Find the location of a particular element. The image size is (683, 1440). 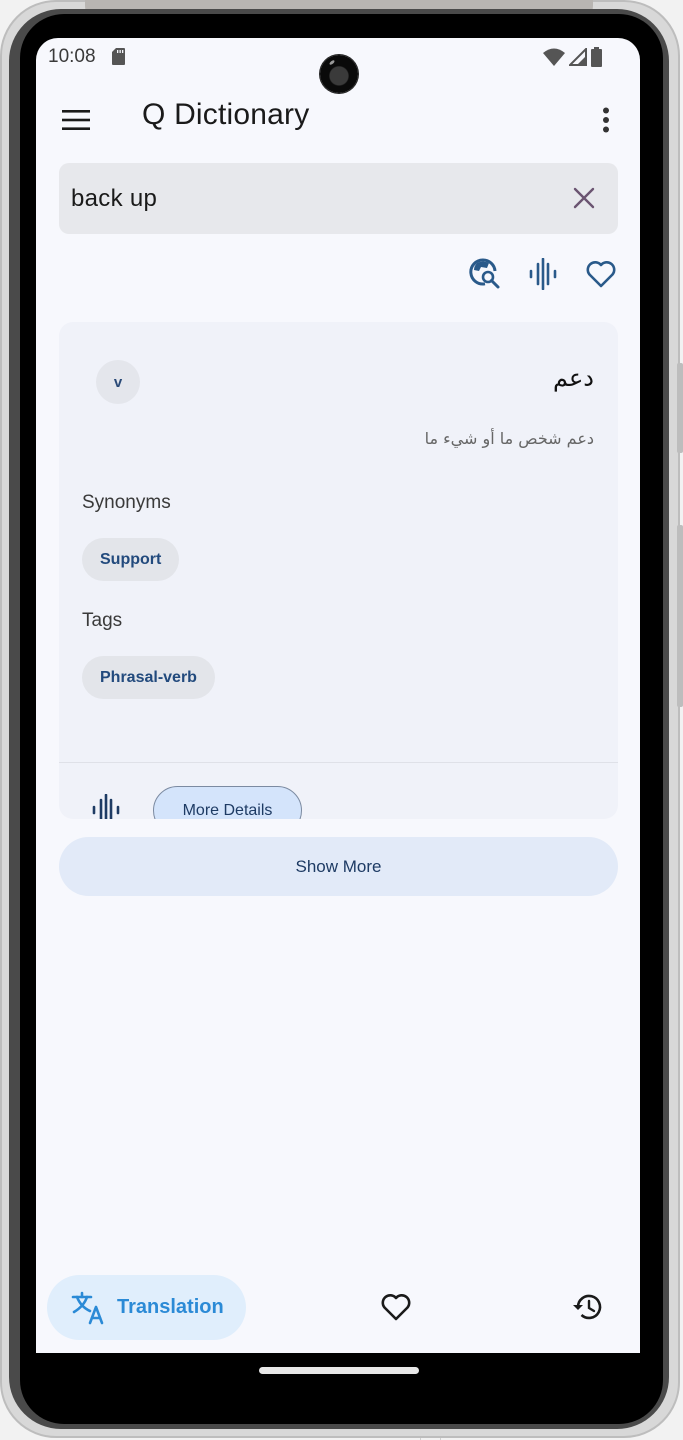

gesture-nav-area is located at coordinates (338, 1370).